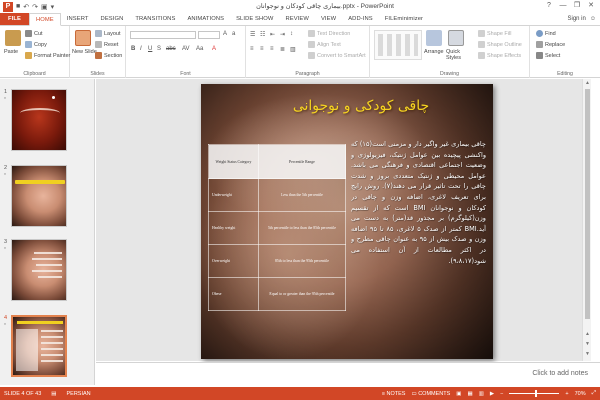 The image size is (600, 400). What do you see at coordinates (91, 232) in the screenshot?
I see `thumbnail-scrollbar` at bounding box center [91, 232].